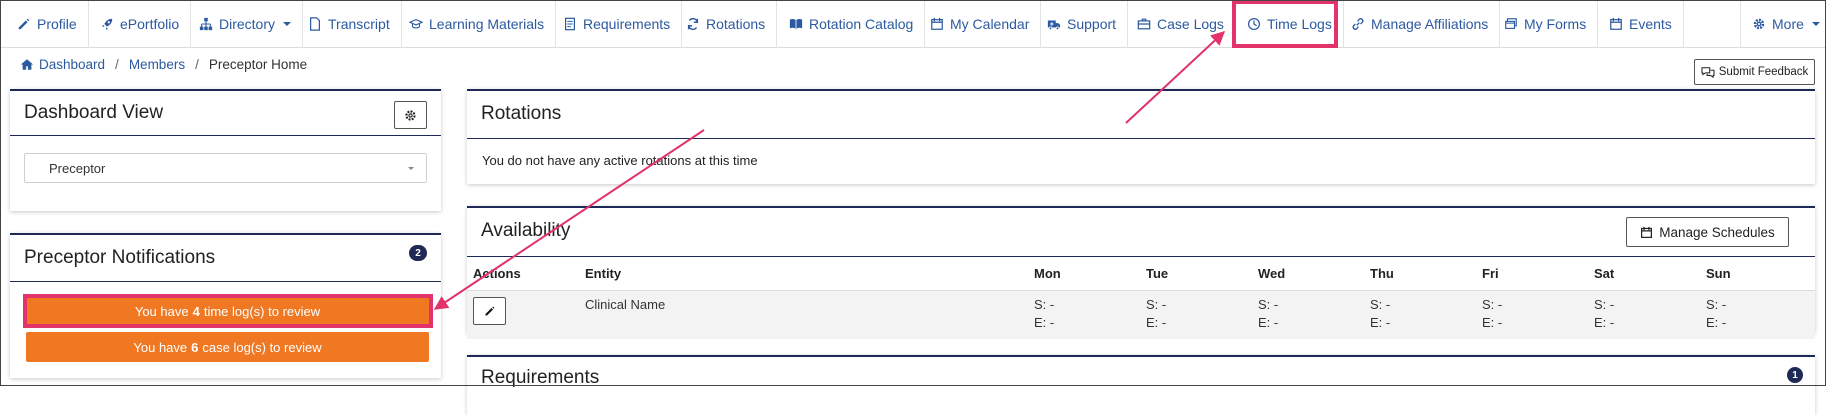  Describe the element at coordinates (1254, 24) in the screenshot. I see `clock-icon` at that location.